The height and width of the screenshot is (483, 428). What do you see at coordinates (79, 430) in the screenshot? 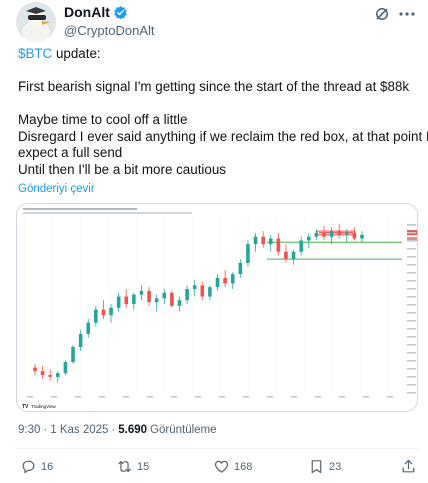
I see `tweet-date: 1 Kas 2025` at bounding box center [79, 430].